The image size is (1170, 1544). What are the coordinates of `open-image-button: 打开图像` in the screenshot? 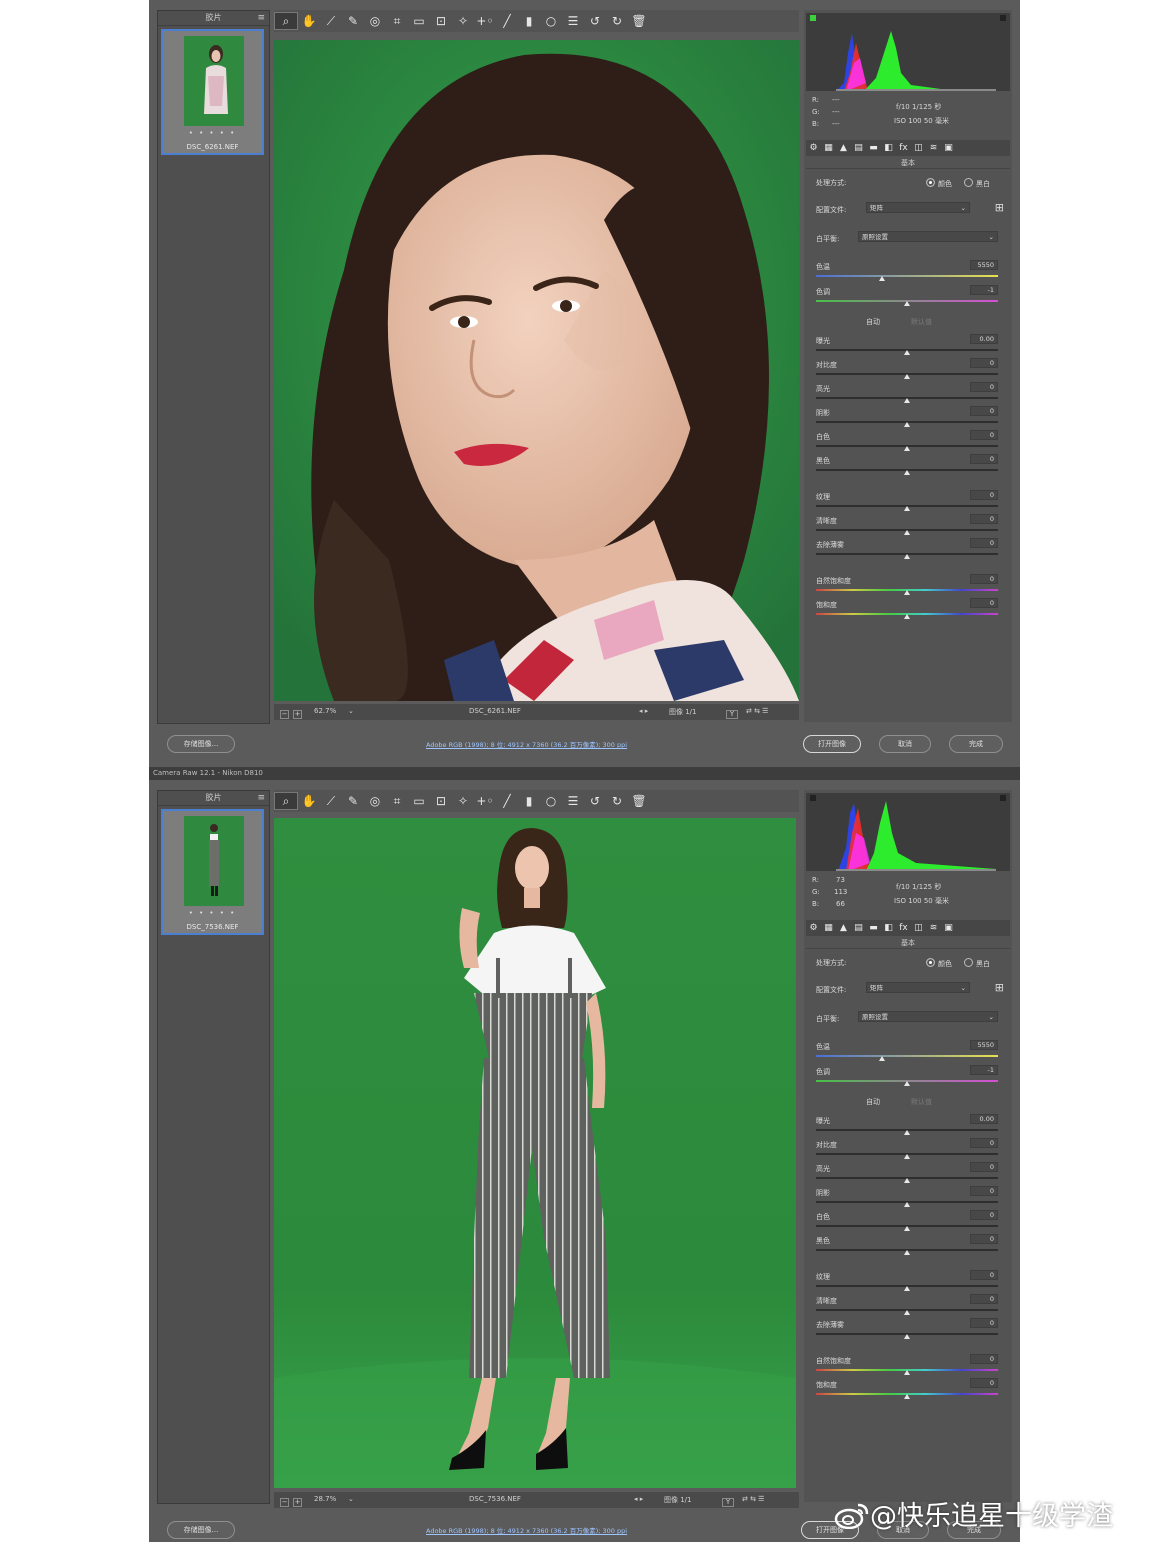 It's located at (832, 744).